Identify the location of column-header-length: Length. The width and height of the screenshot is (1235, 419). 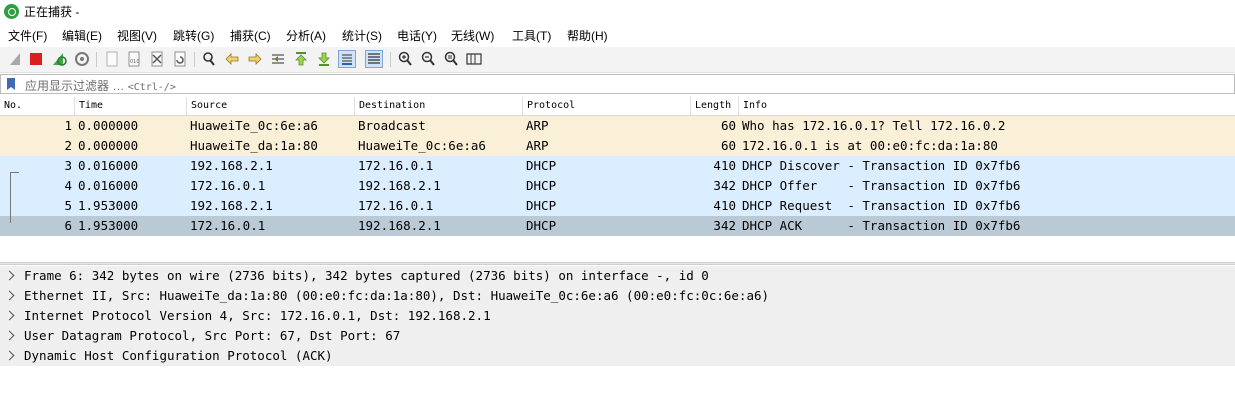
(713, 108).